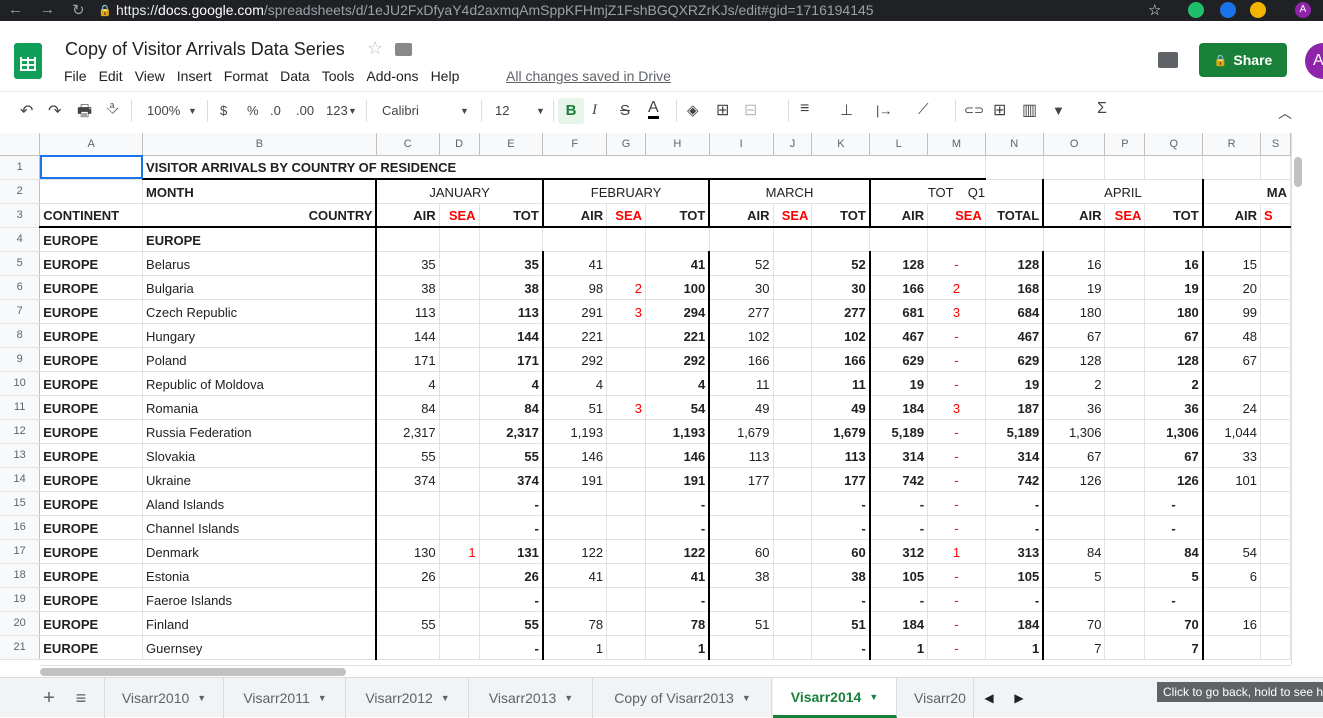 The height and width of the screenshot is (718, 1323). I want to click on row-header: 7, so click(20, 311).